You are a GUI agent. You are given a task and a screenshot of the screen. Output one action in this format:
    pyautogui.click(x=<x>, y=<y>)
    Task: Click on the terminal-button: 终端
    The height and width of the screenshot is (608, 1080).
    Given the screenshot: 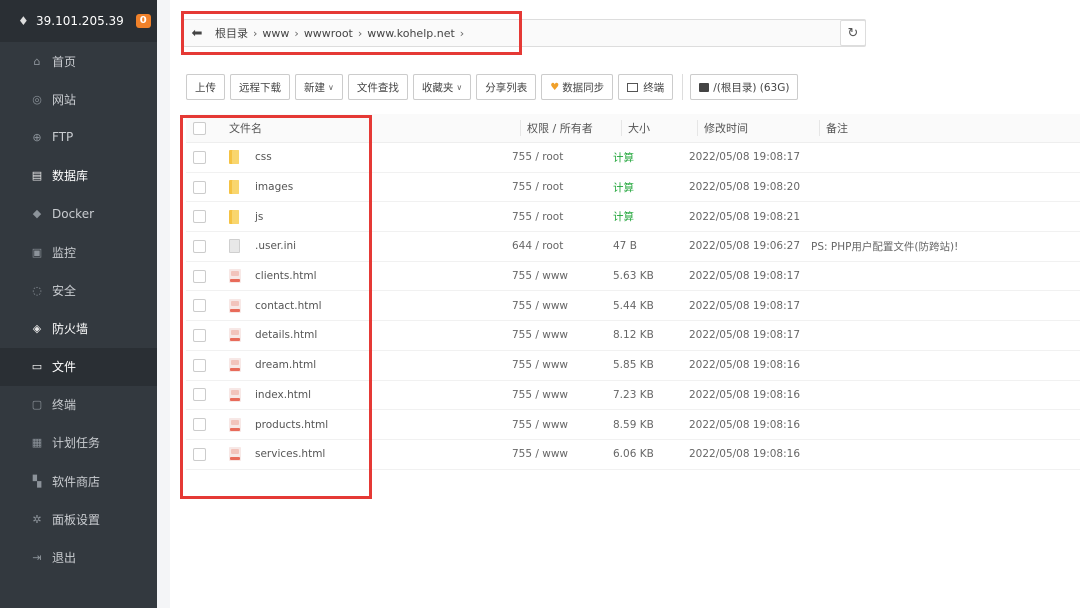 What is the action you would take?
    pyautogui.click(x=646, y=87)
    